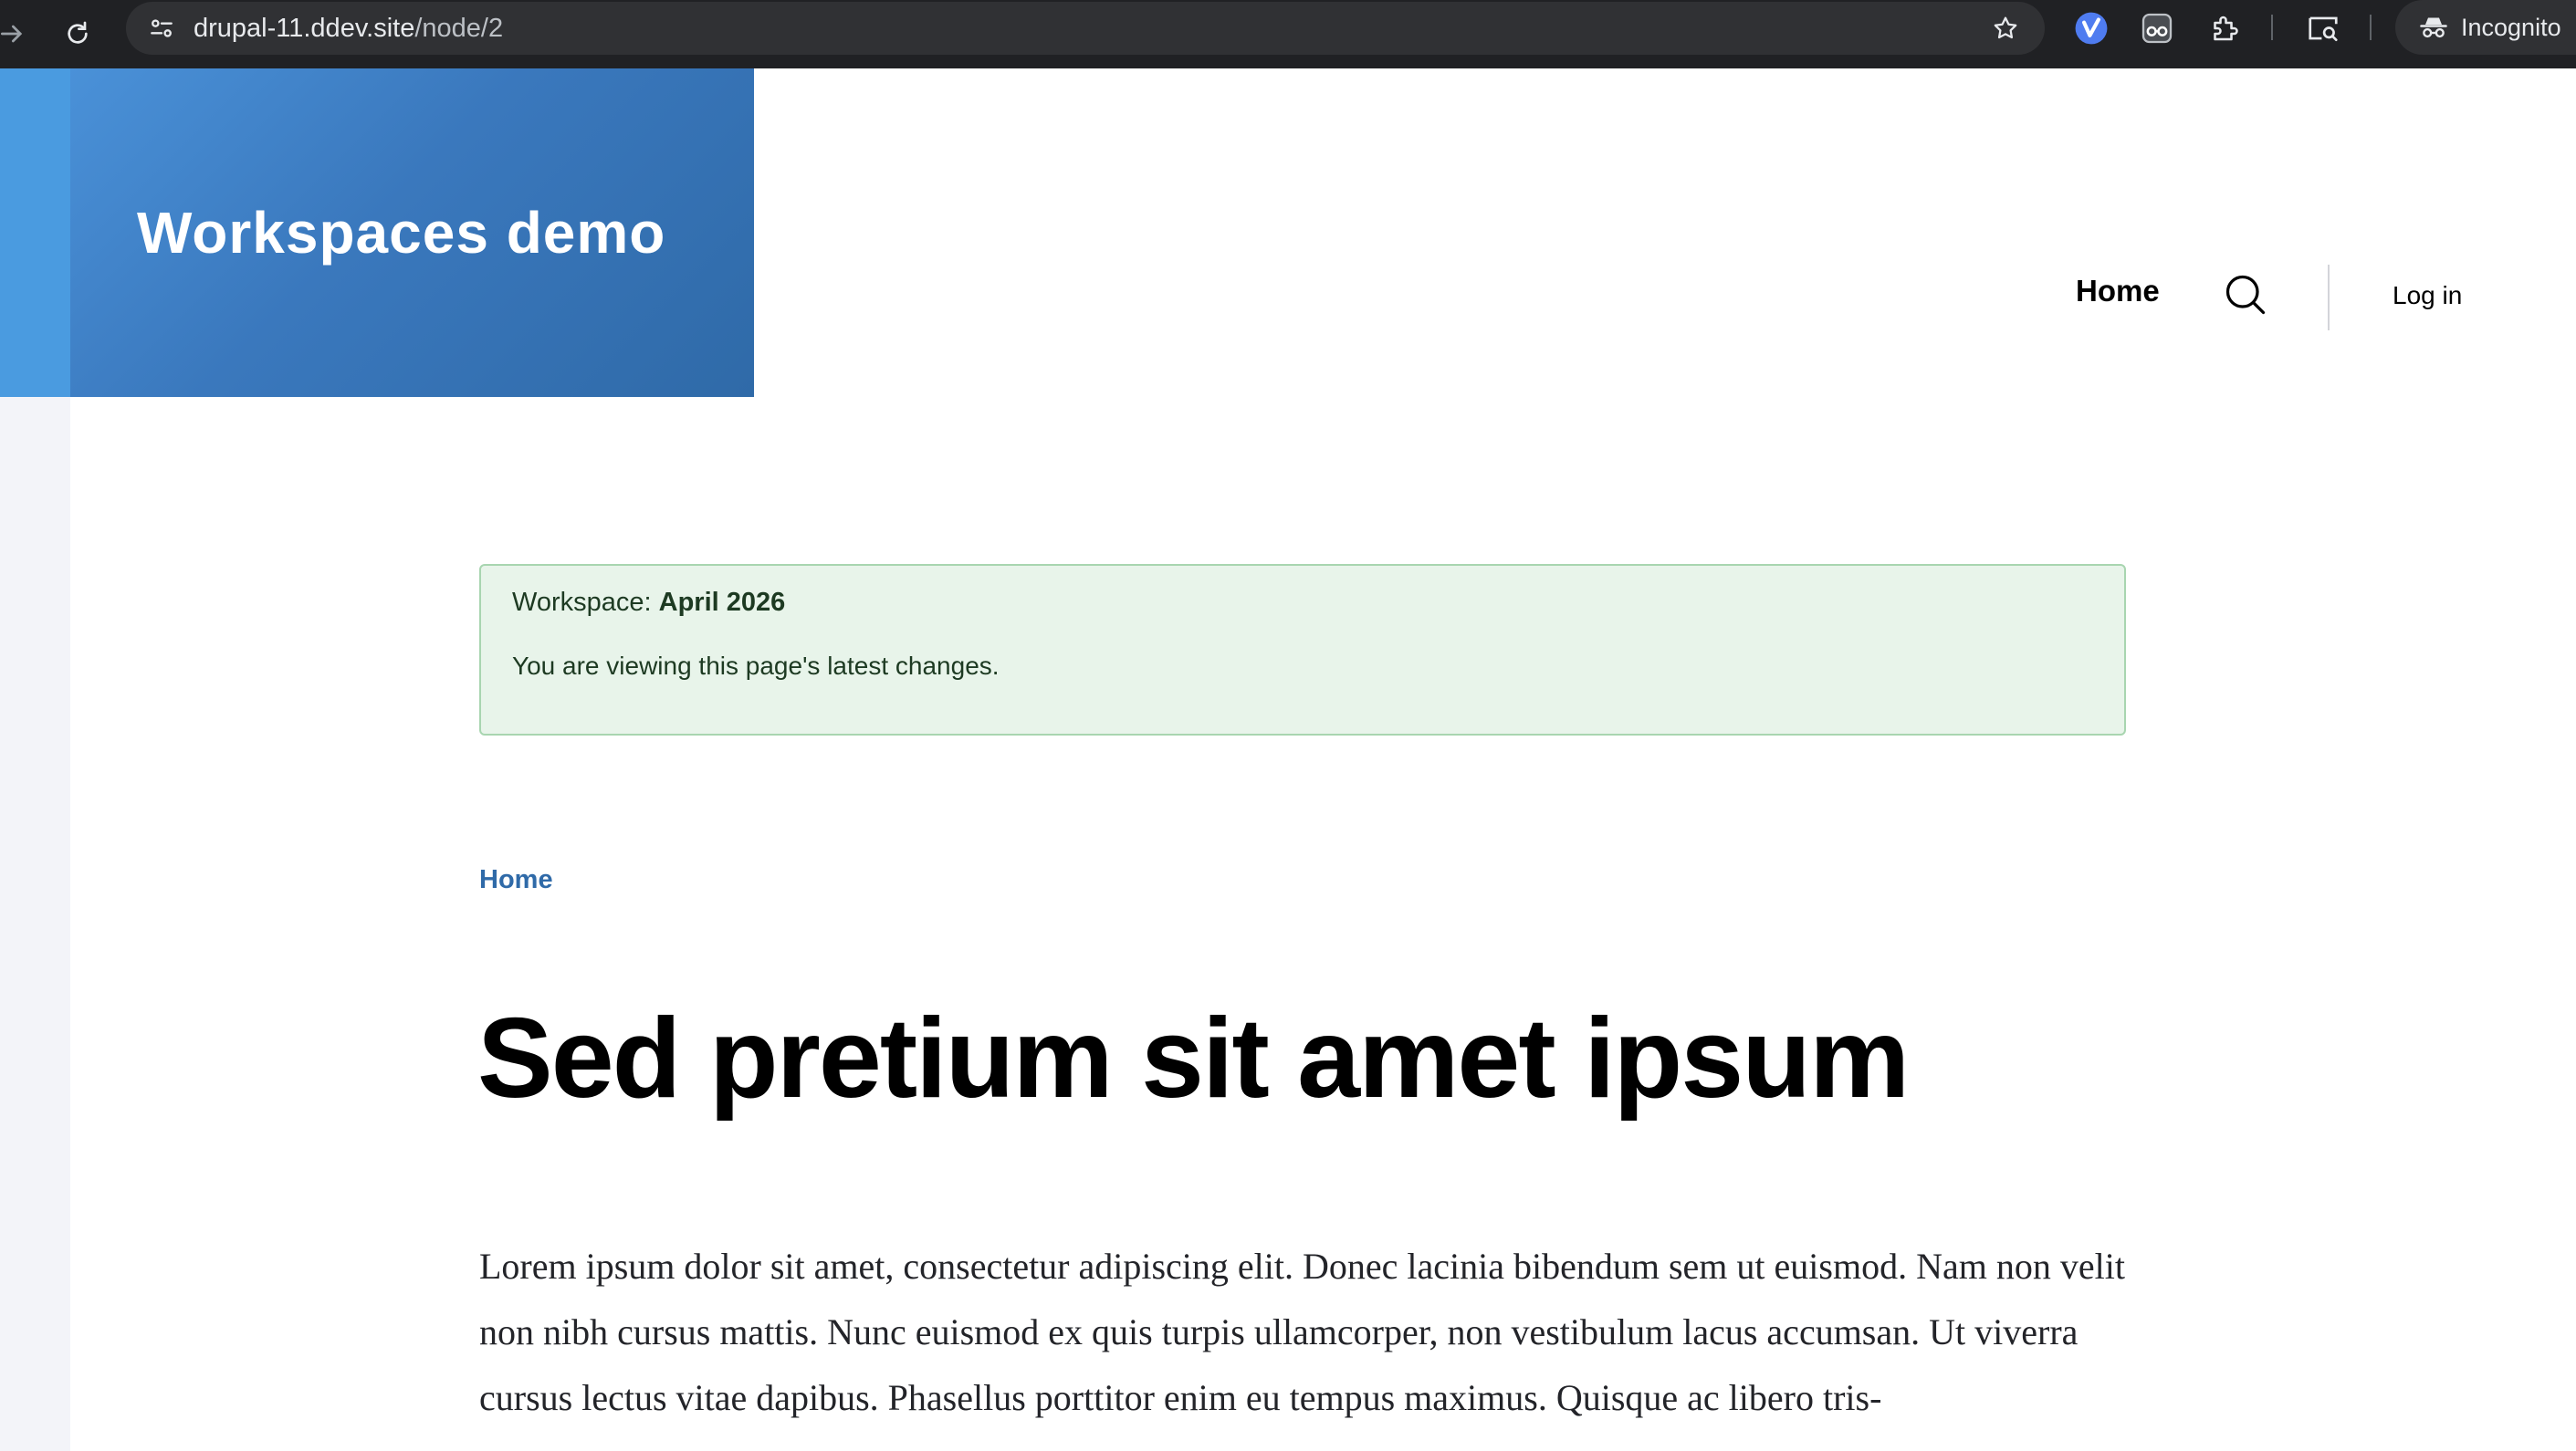 This screenshot has height=1451, width=2576. What do you see at coordinates (1194, 1059) in the screenshot?
I see `page-title: Sed pretium sit amet ipsum` at bounding box center [1194, 1059].